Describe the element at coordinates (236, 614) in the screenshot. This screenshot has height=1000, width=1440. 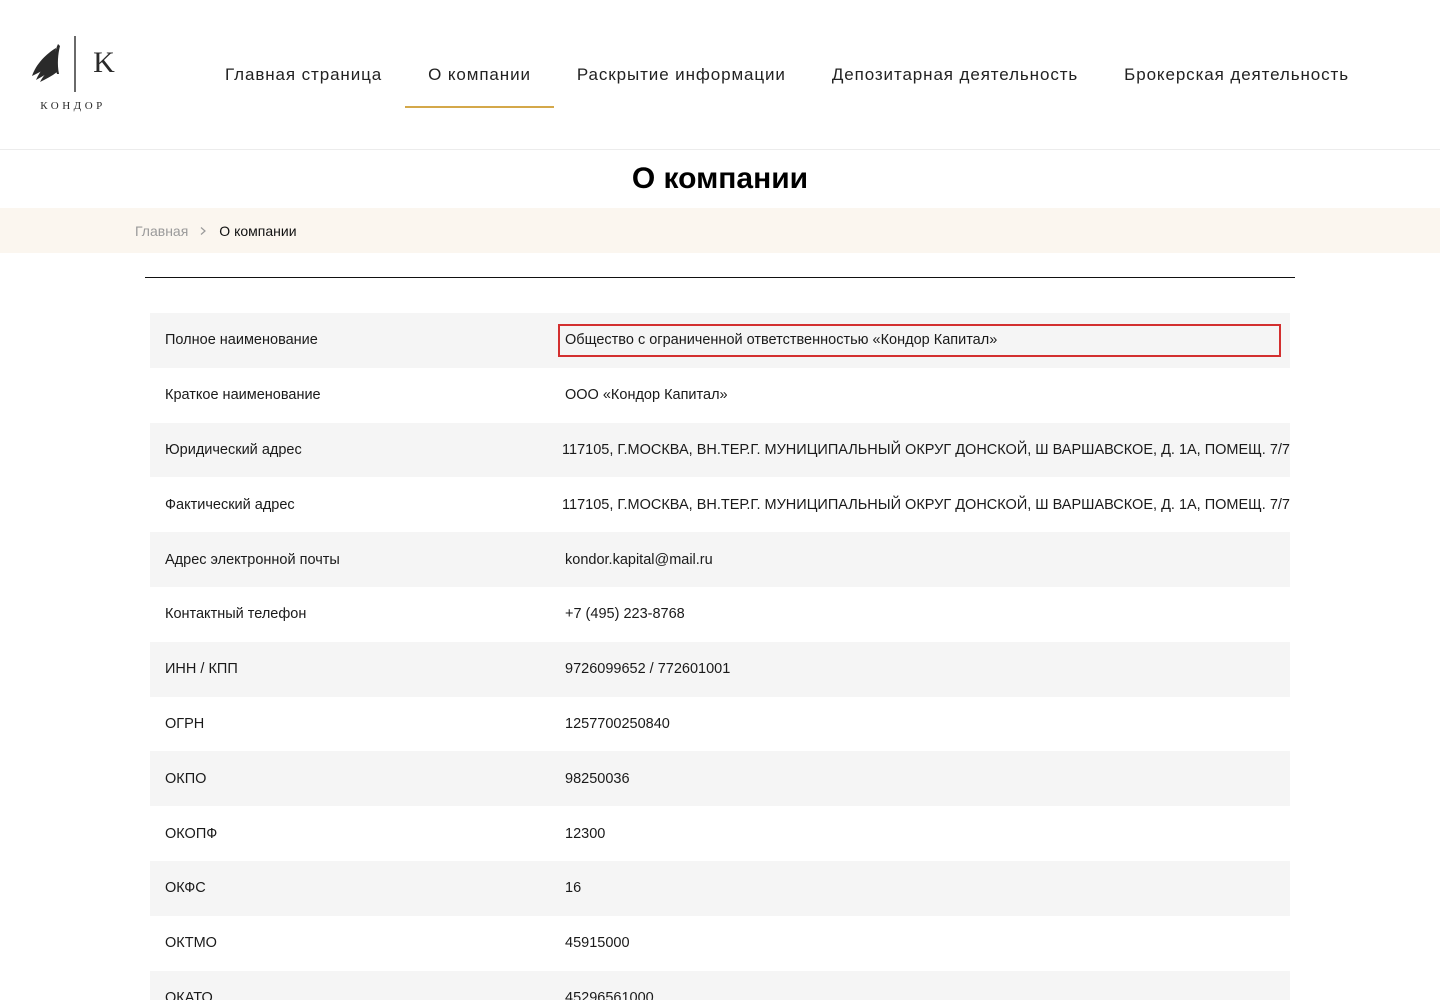
I see `row-label: Контактный телефон` at that location.